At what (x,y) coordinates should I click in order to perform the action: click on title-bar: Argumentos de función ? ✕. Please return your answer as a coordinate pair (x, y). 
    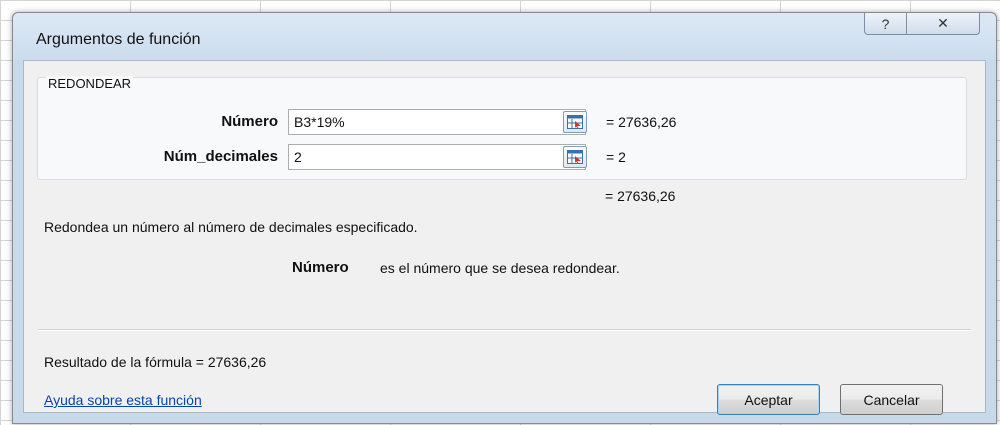
    Looking at the image, I should click on (504, 36).